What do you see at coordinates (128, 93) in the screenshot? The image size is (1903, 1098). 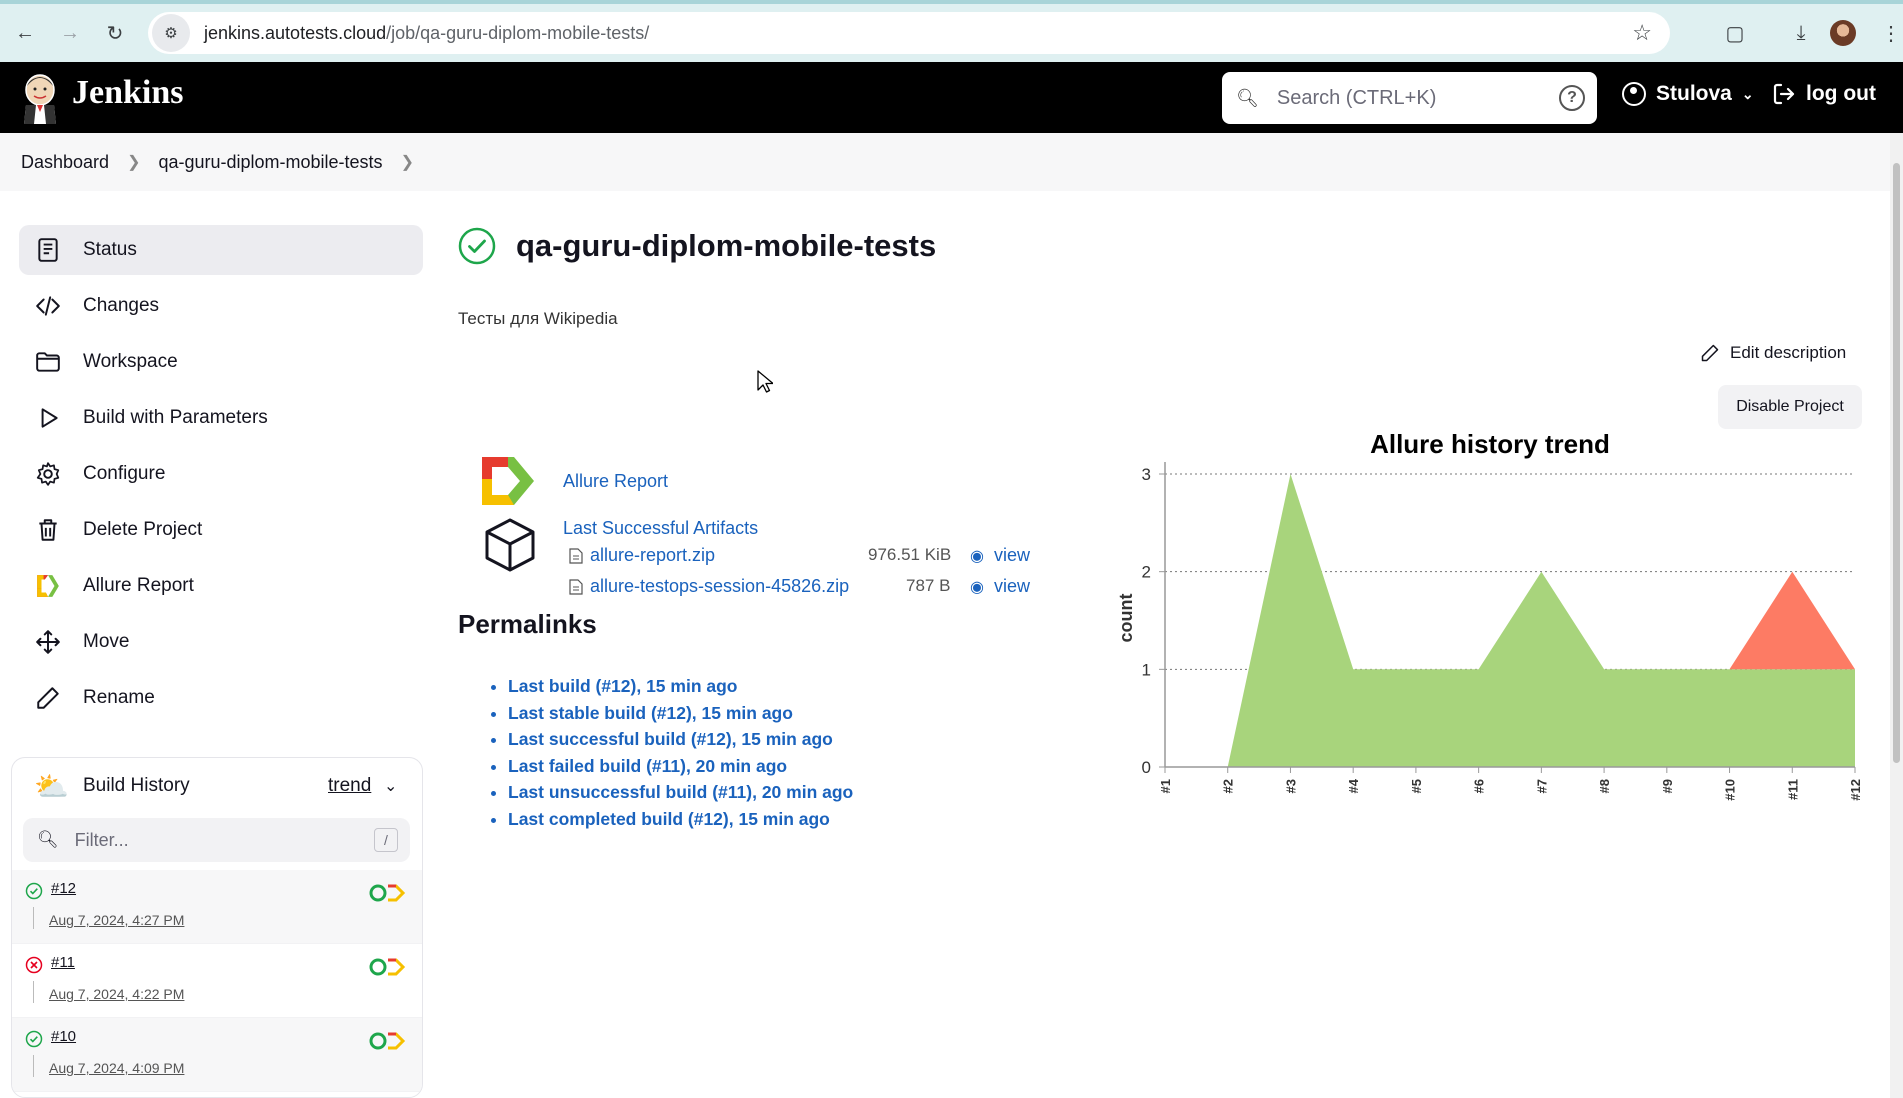 I see `app-title: Jenkins` at bounding box center [128, 93].